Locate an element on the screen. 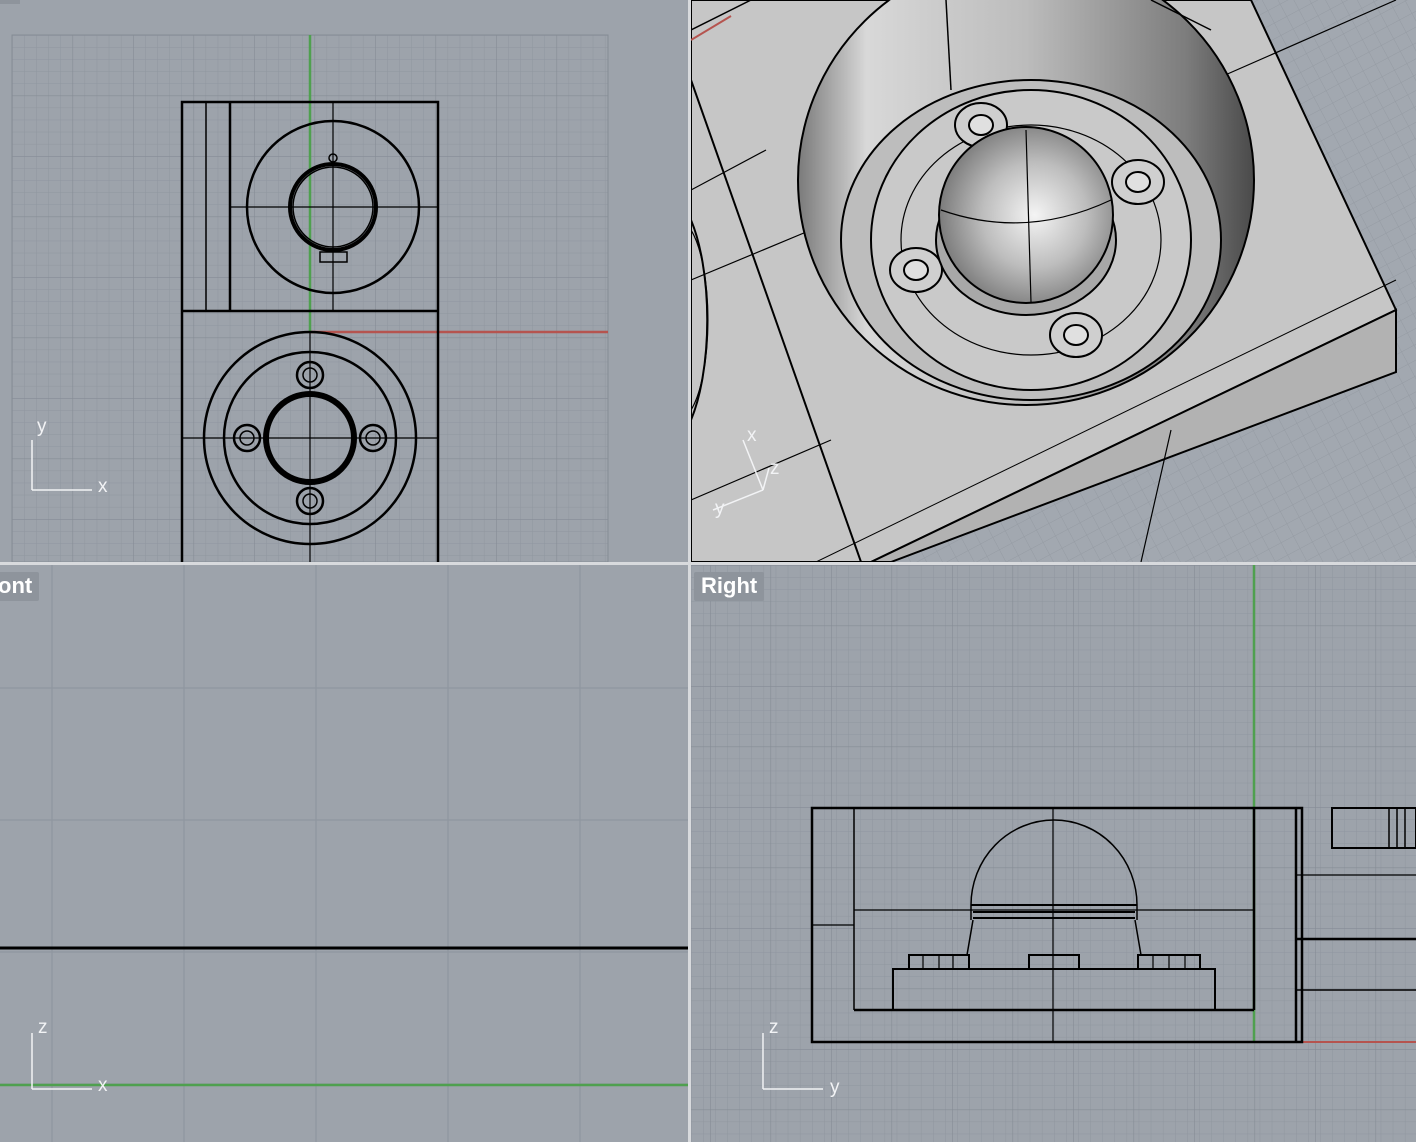 This screenshot has width=1416, height=1142. front-axis-z-label: z is located at coordinates (43, 1027).